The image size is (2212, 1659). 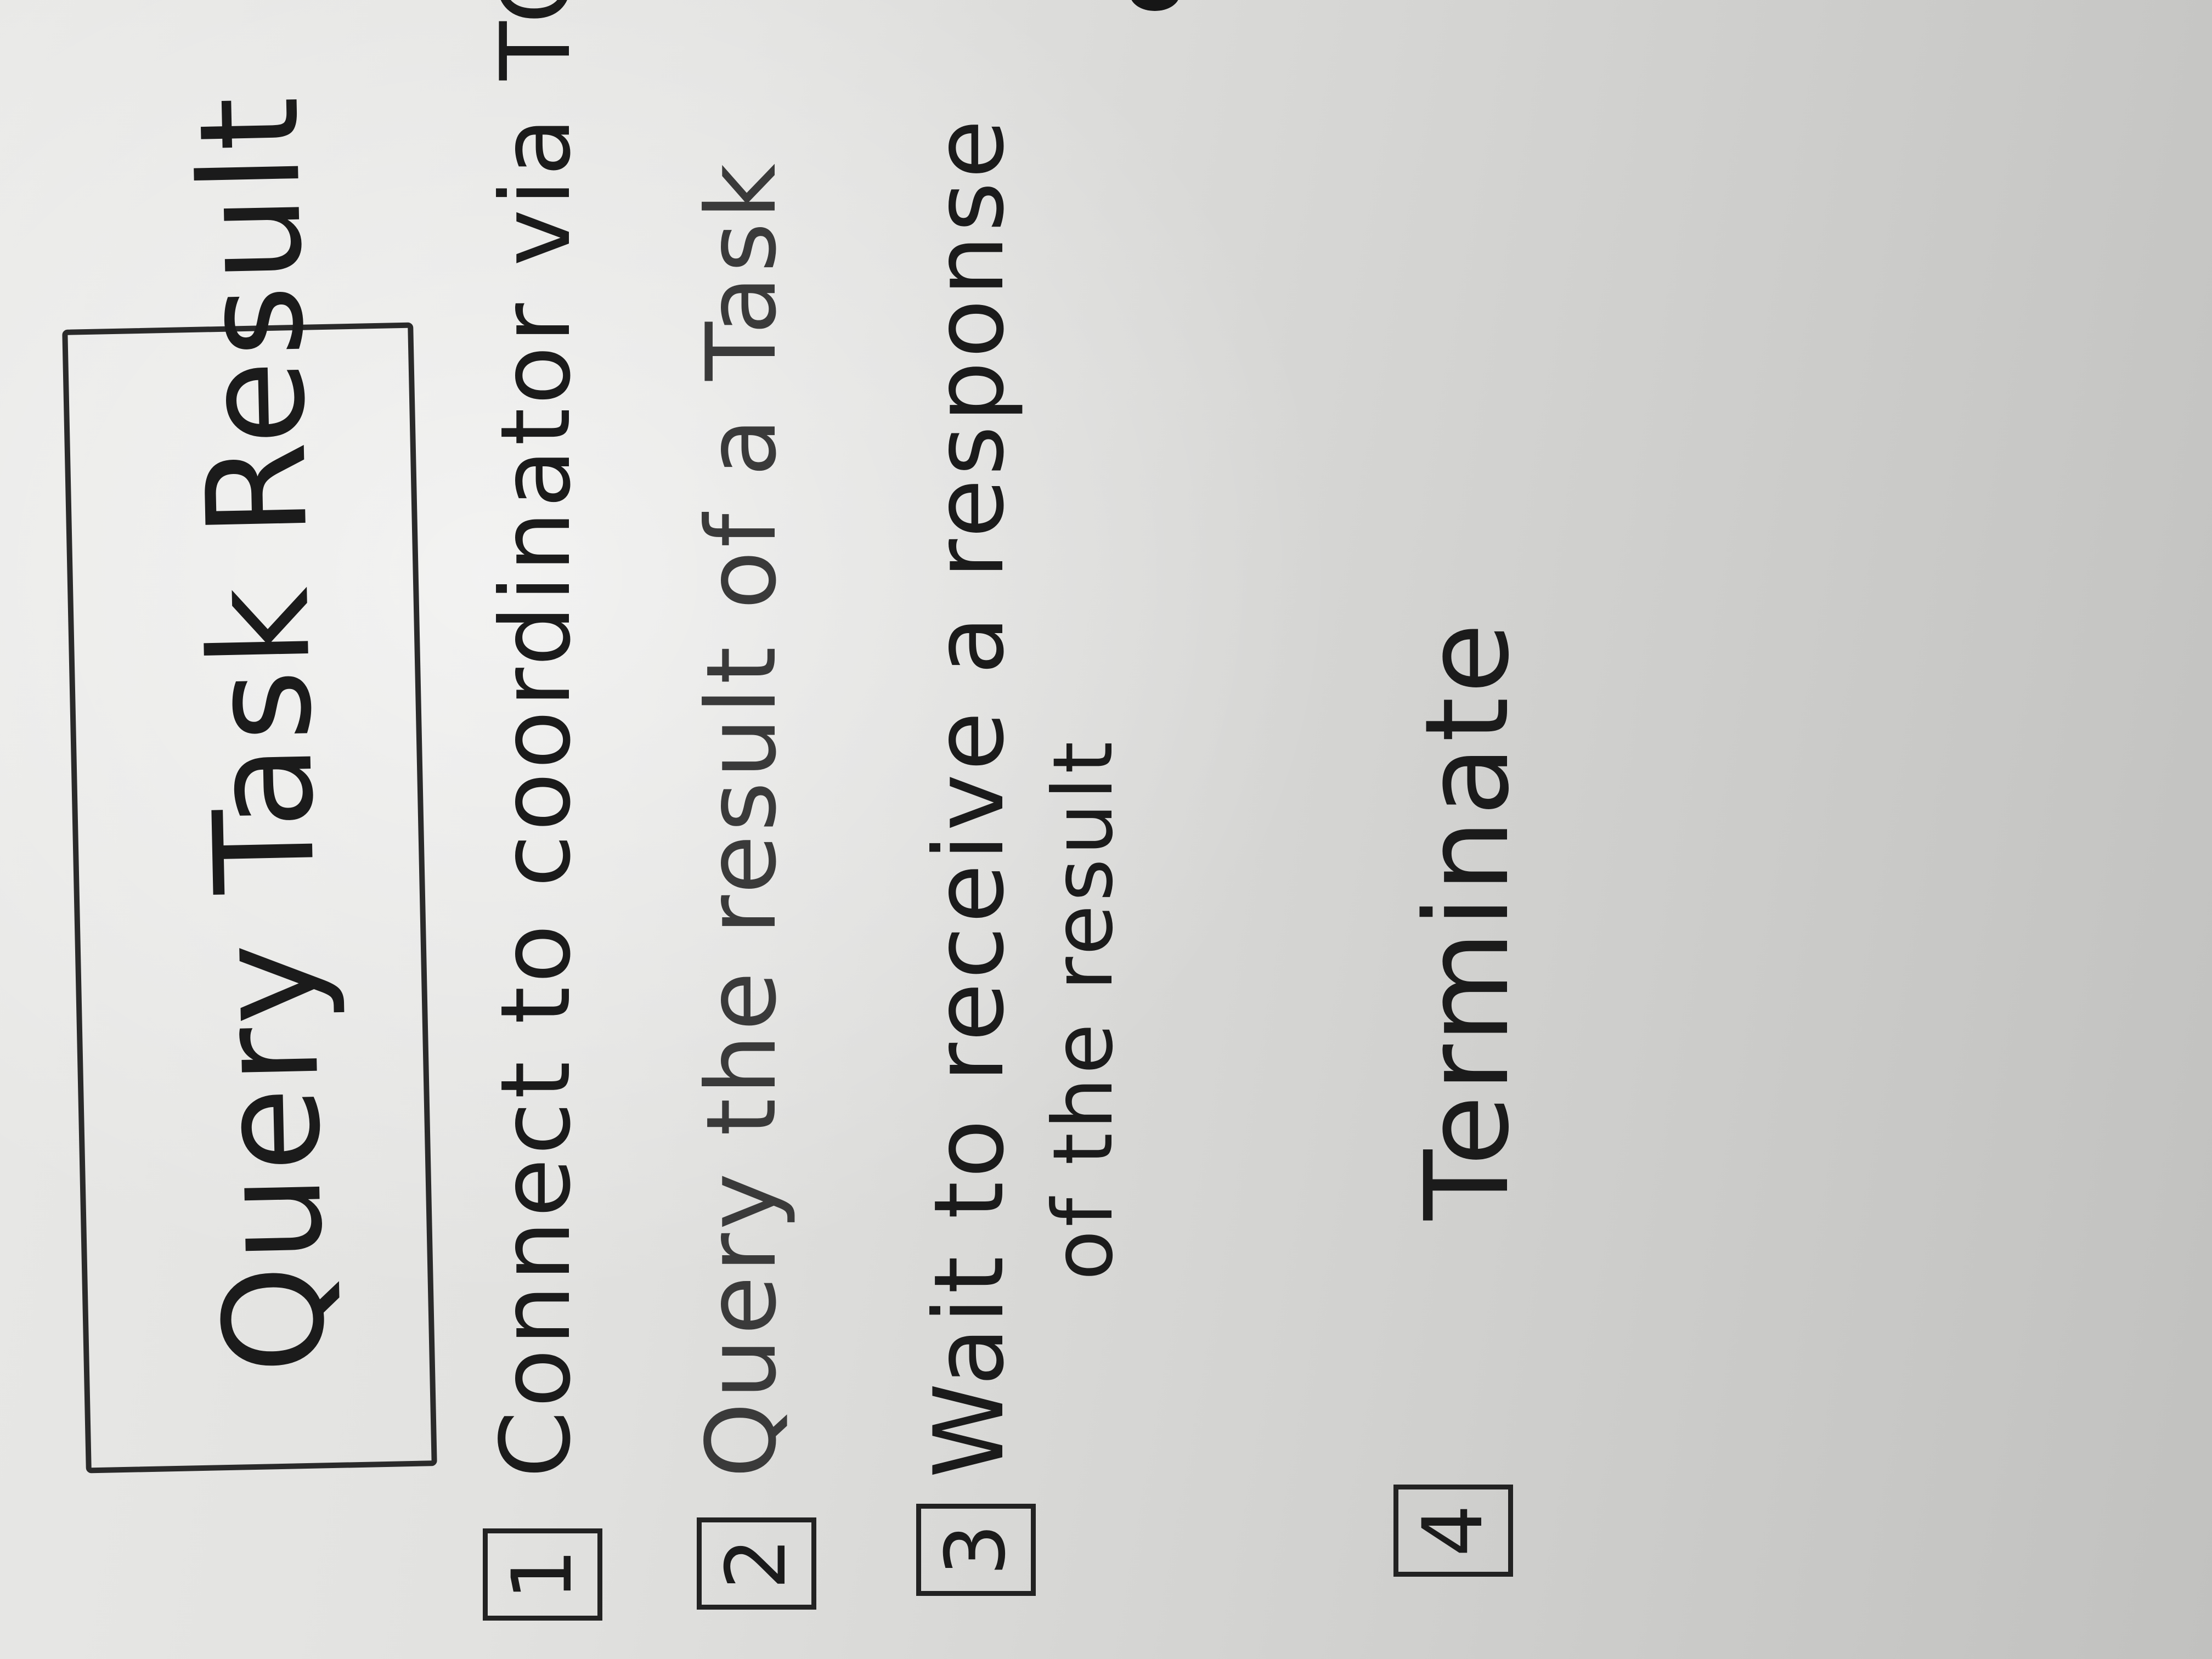 What do you see at coordinates (756, 1564) in the screenshot?
I see `step-number-box-2: 2` at bounding box center [756, 1564].